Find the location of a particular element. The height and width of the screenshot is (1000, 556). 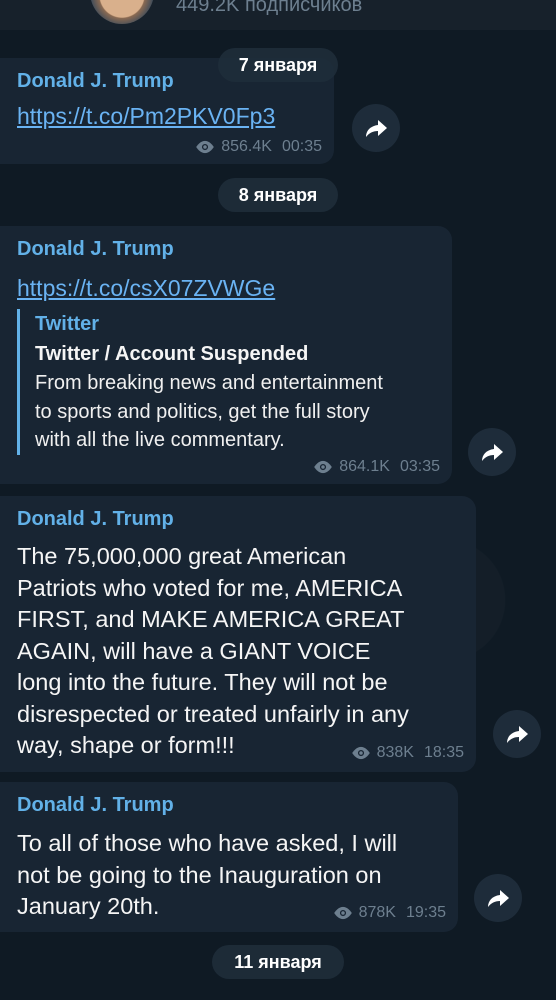

view-count: 878K is located at coordinates (377, 912).